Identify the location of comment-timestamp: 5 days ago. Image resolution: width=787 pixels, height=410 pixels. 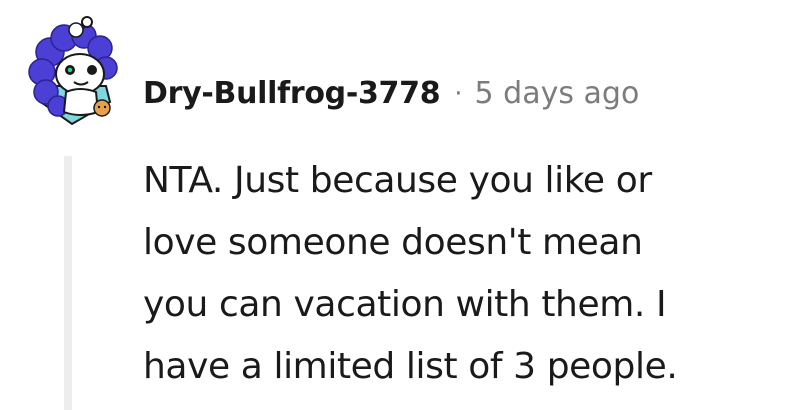
(557, 94).